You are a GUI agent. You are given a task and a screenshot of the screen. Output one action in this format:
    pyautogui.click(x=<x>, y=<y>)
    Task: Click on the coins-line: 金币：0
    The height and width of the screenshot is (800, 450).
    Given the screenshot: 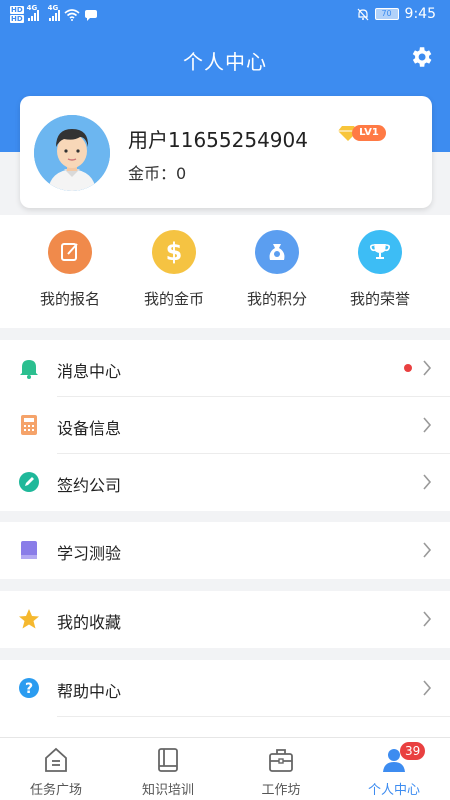 What is the action you would take?
    pyautogui.click(x=157, y=172)
    